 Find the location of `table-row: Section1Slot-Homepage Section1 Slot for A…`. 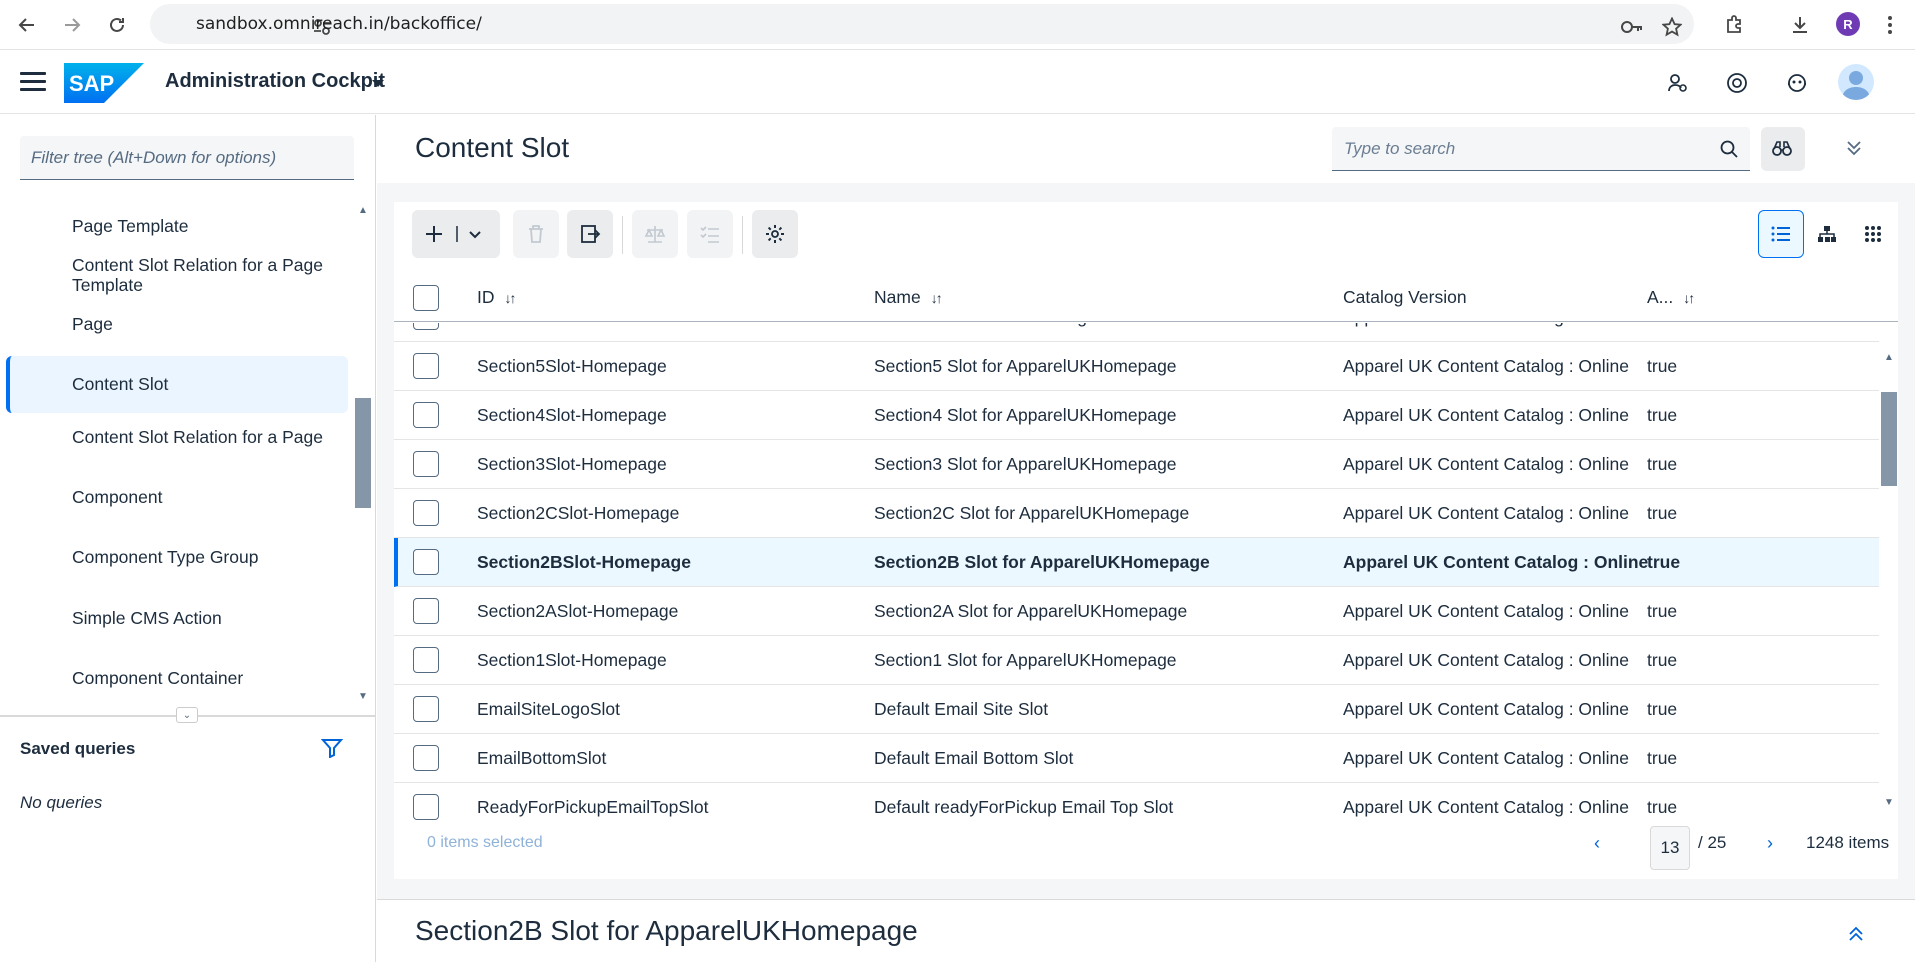

table-row: Section1Slot-Homepage Section1 Slot for A… is located at coordinates (1136, 660).